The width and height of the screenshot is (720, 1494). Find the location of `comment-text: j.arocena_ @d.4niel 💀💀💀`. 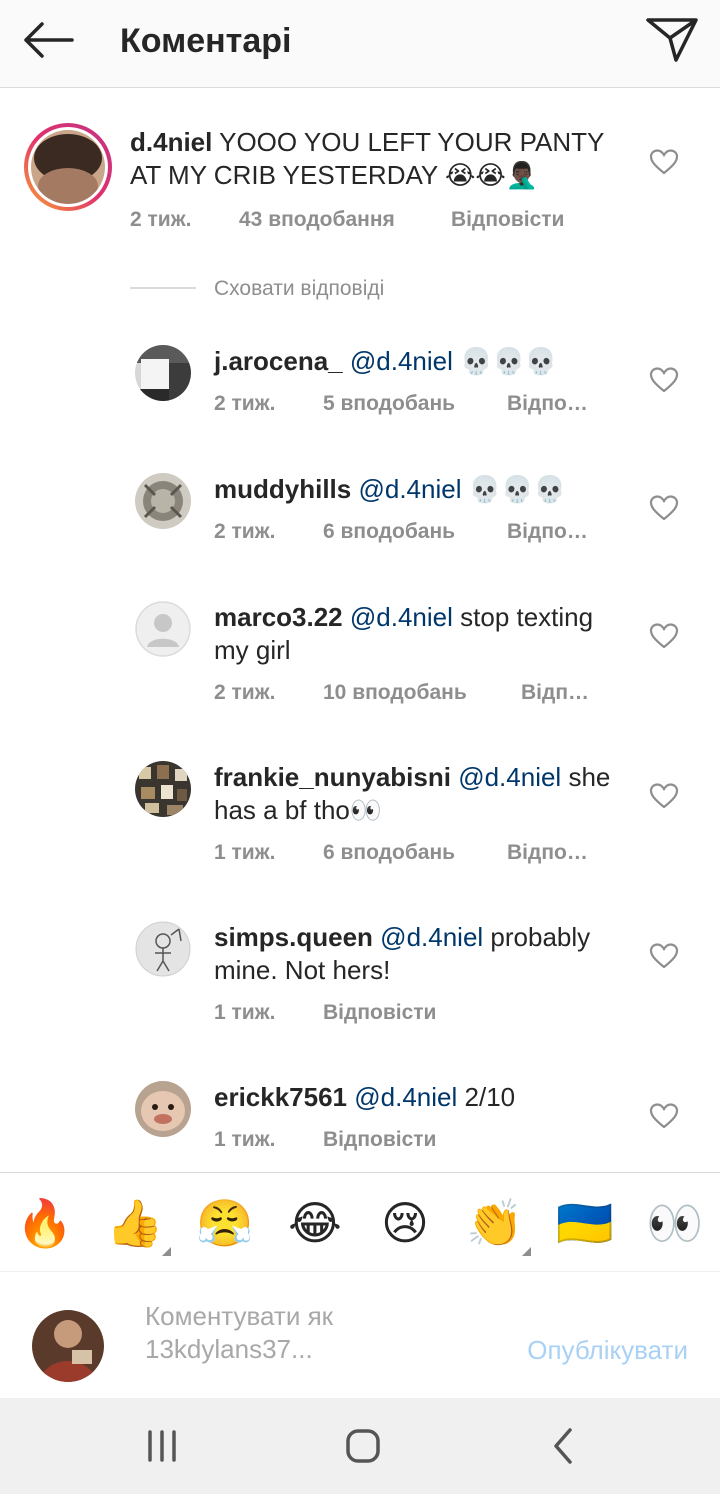

comment-text: j.arocena_ @d.4niel 💀💀💀 is located at coordinates (419, 361).